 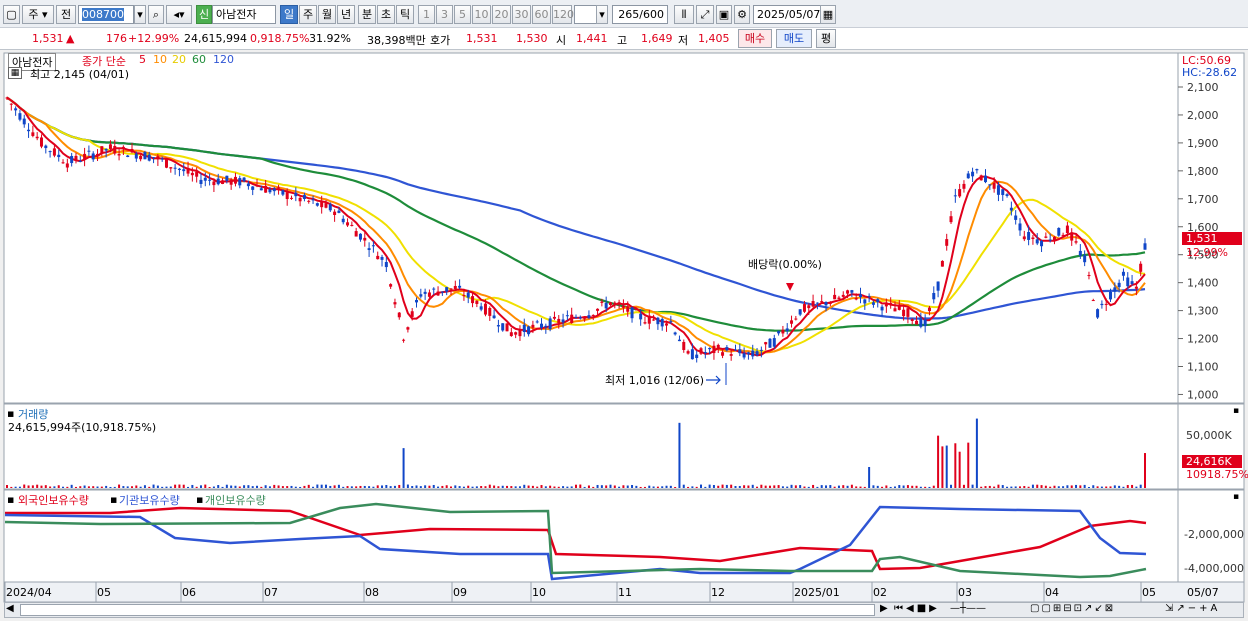 I want to click on period-month: 월, so click(x=327, y=14).